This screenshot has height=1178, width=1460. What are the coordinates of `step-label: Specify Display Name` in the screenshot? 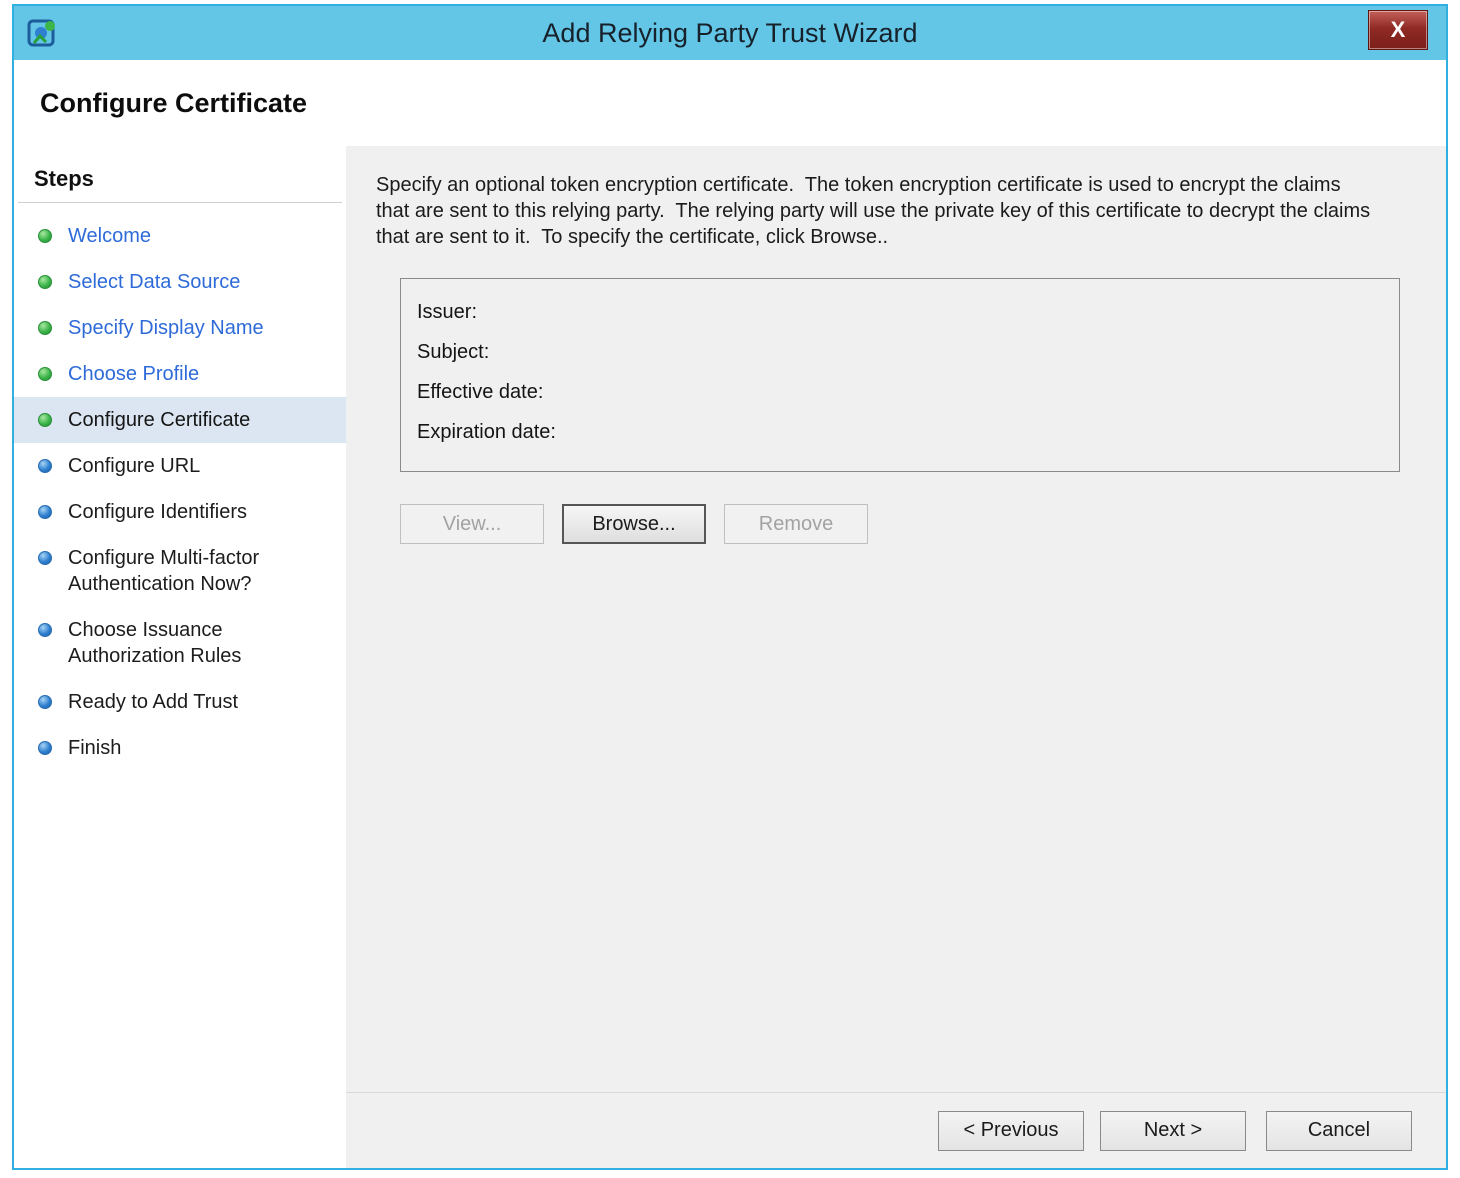 It's located at (166, 328).